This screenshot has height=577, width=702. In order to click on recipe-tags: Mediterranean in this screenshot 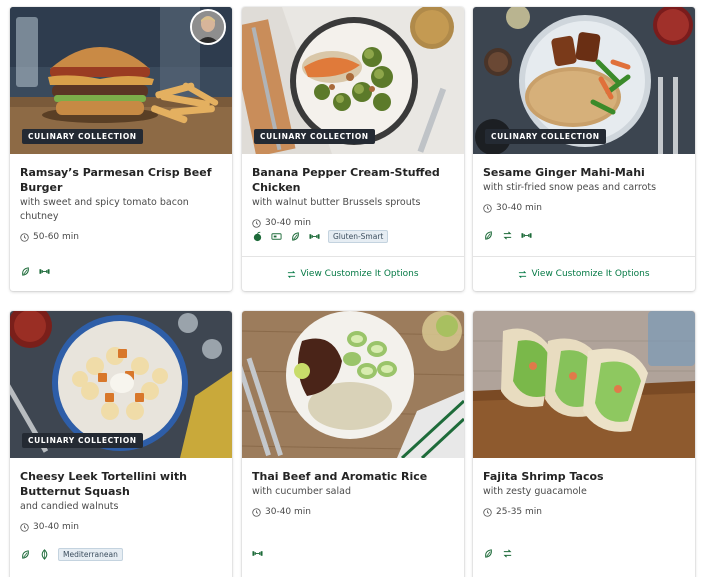, I will do `click(71, 554)`.